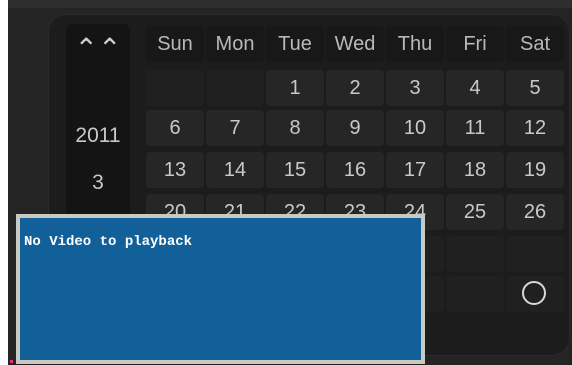 This screenshot has width=572, height=365. I want to click on day-cell: 6, so click(175, 128).